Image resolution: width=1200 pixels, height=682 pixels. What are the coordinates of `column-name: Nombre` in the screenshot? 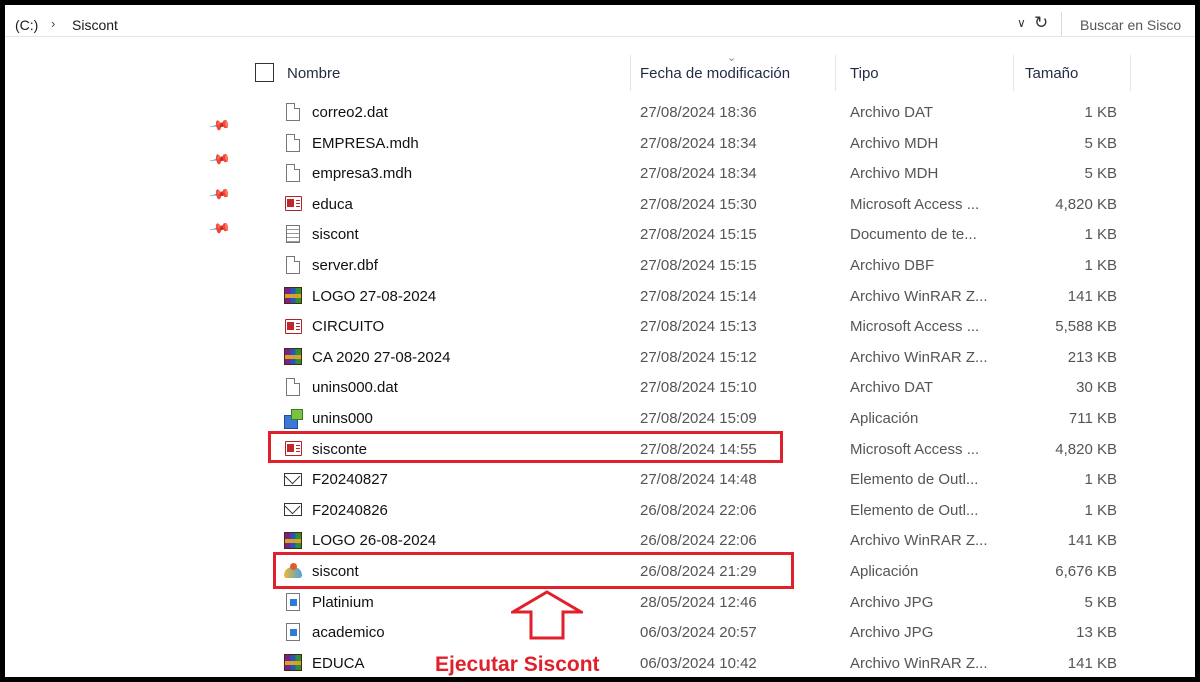 It's located at (313, 73).